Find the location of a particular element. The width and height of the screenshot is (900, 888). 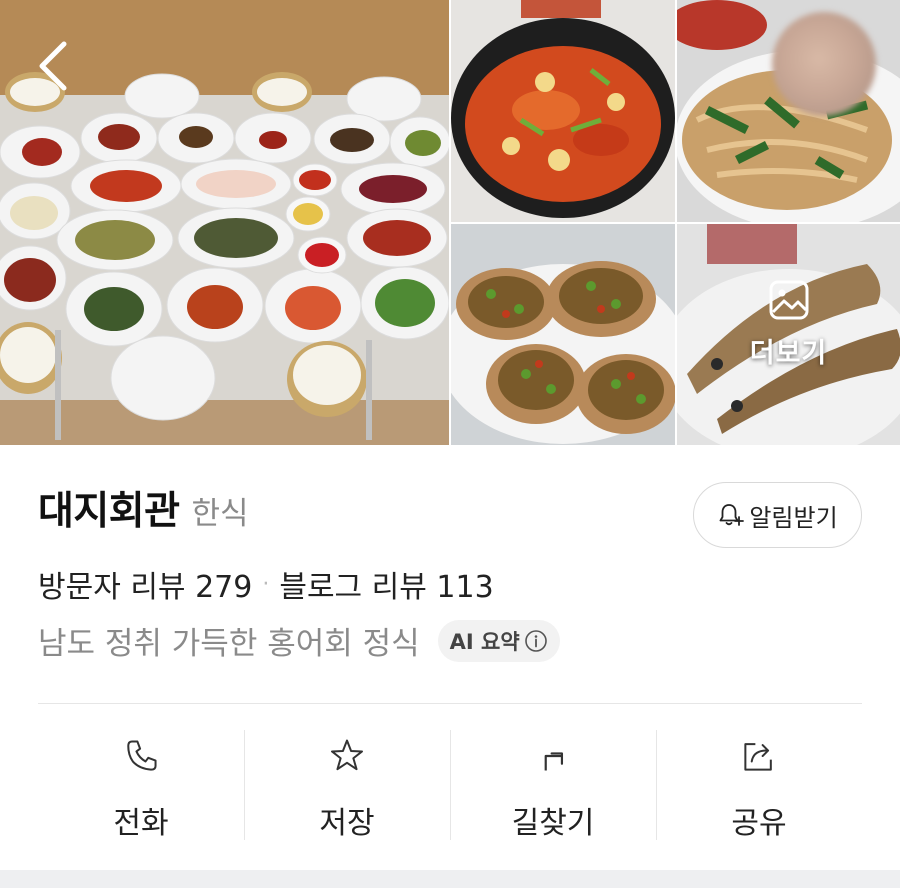

image-icon is located at coordinates (788, 300).